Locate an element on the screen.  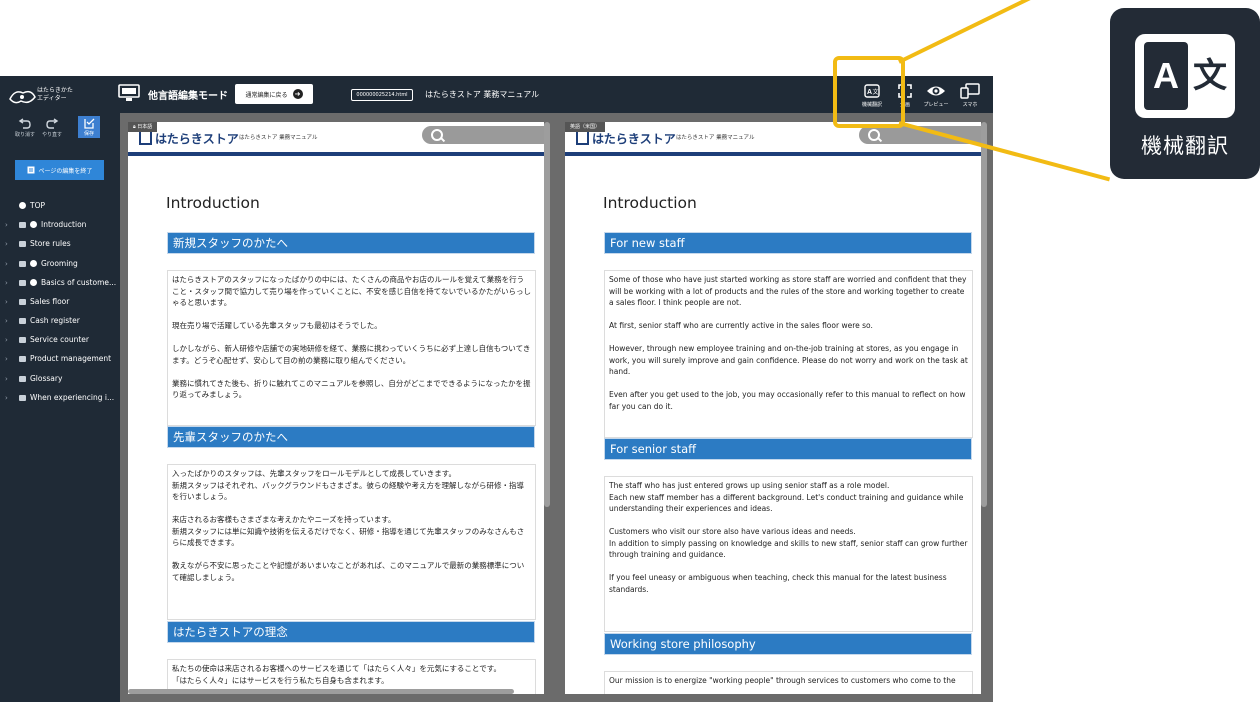
finish-page-edit-button: ページの編集を終了 is located at coordinates (59, 170).